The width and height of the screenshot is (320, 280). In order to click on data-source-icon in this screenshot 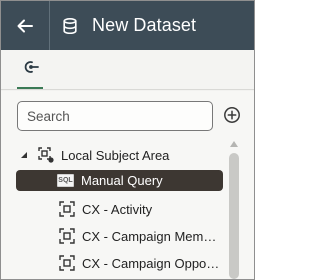, I will do `click(31, 67)`.